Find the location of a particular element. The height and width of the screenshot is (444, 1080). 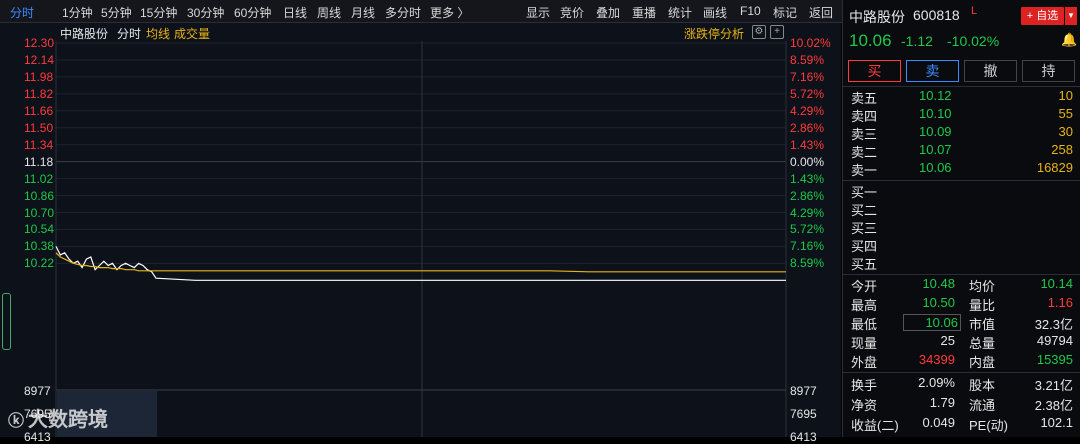

sell-level-label: 卖五 is located at coordinates (864, 98).